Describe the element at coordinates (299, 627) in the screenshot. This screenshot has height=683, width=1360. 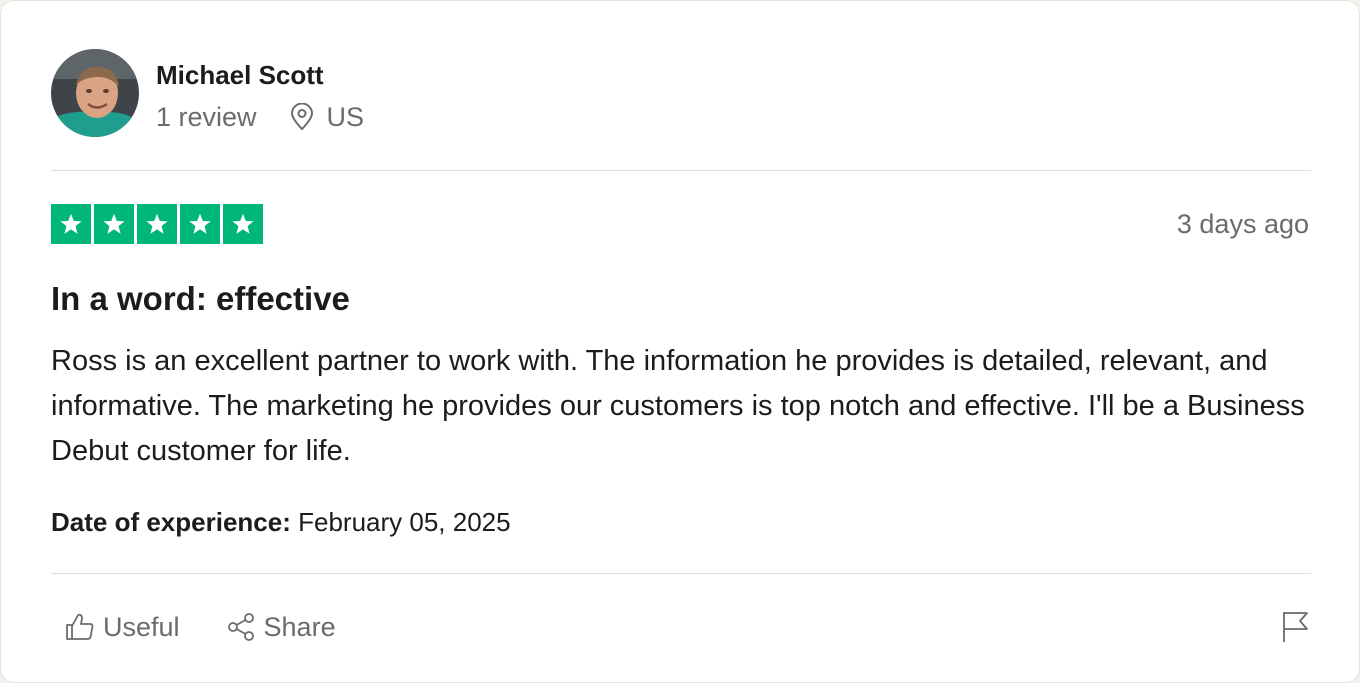
I see `share-label: Share` at that location.